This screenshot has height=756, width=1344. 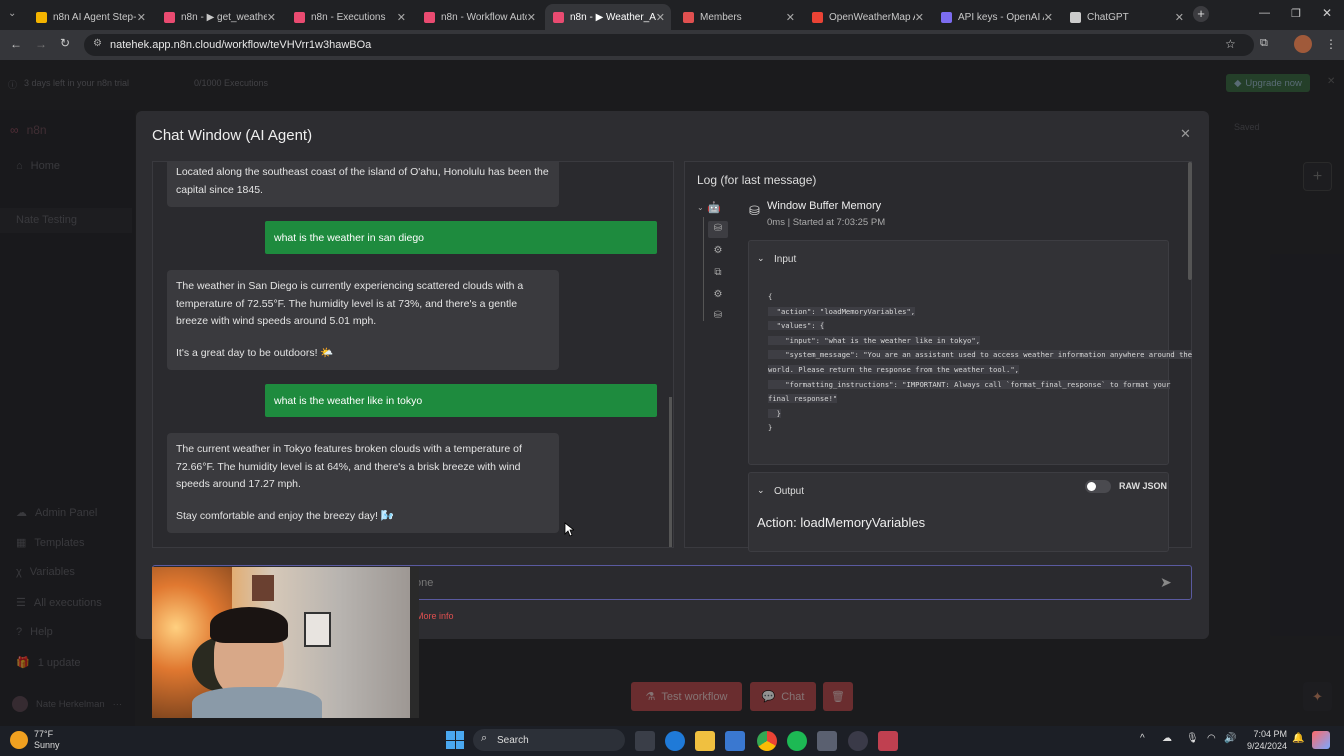 I want to click on mouse-cursor-icon, so click(x=569, y=529).